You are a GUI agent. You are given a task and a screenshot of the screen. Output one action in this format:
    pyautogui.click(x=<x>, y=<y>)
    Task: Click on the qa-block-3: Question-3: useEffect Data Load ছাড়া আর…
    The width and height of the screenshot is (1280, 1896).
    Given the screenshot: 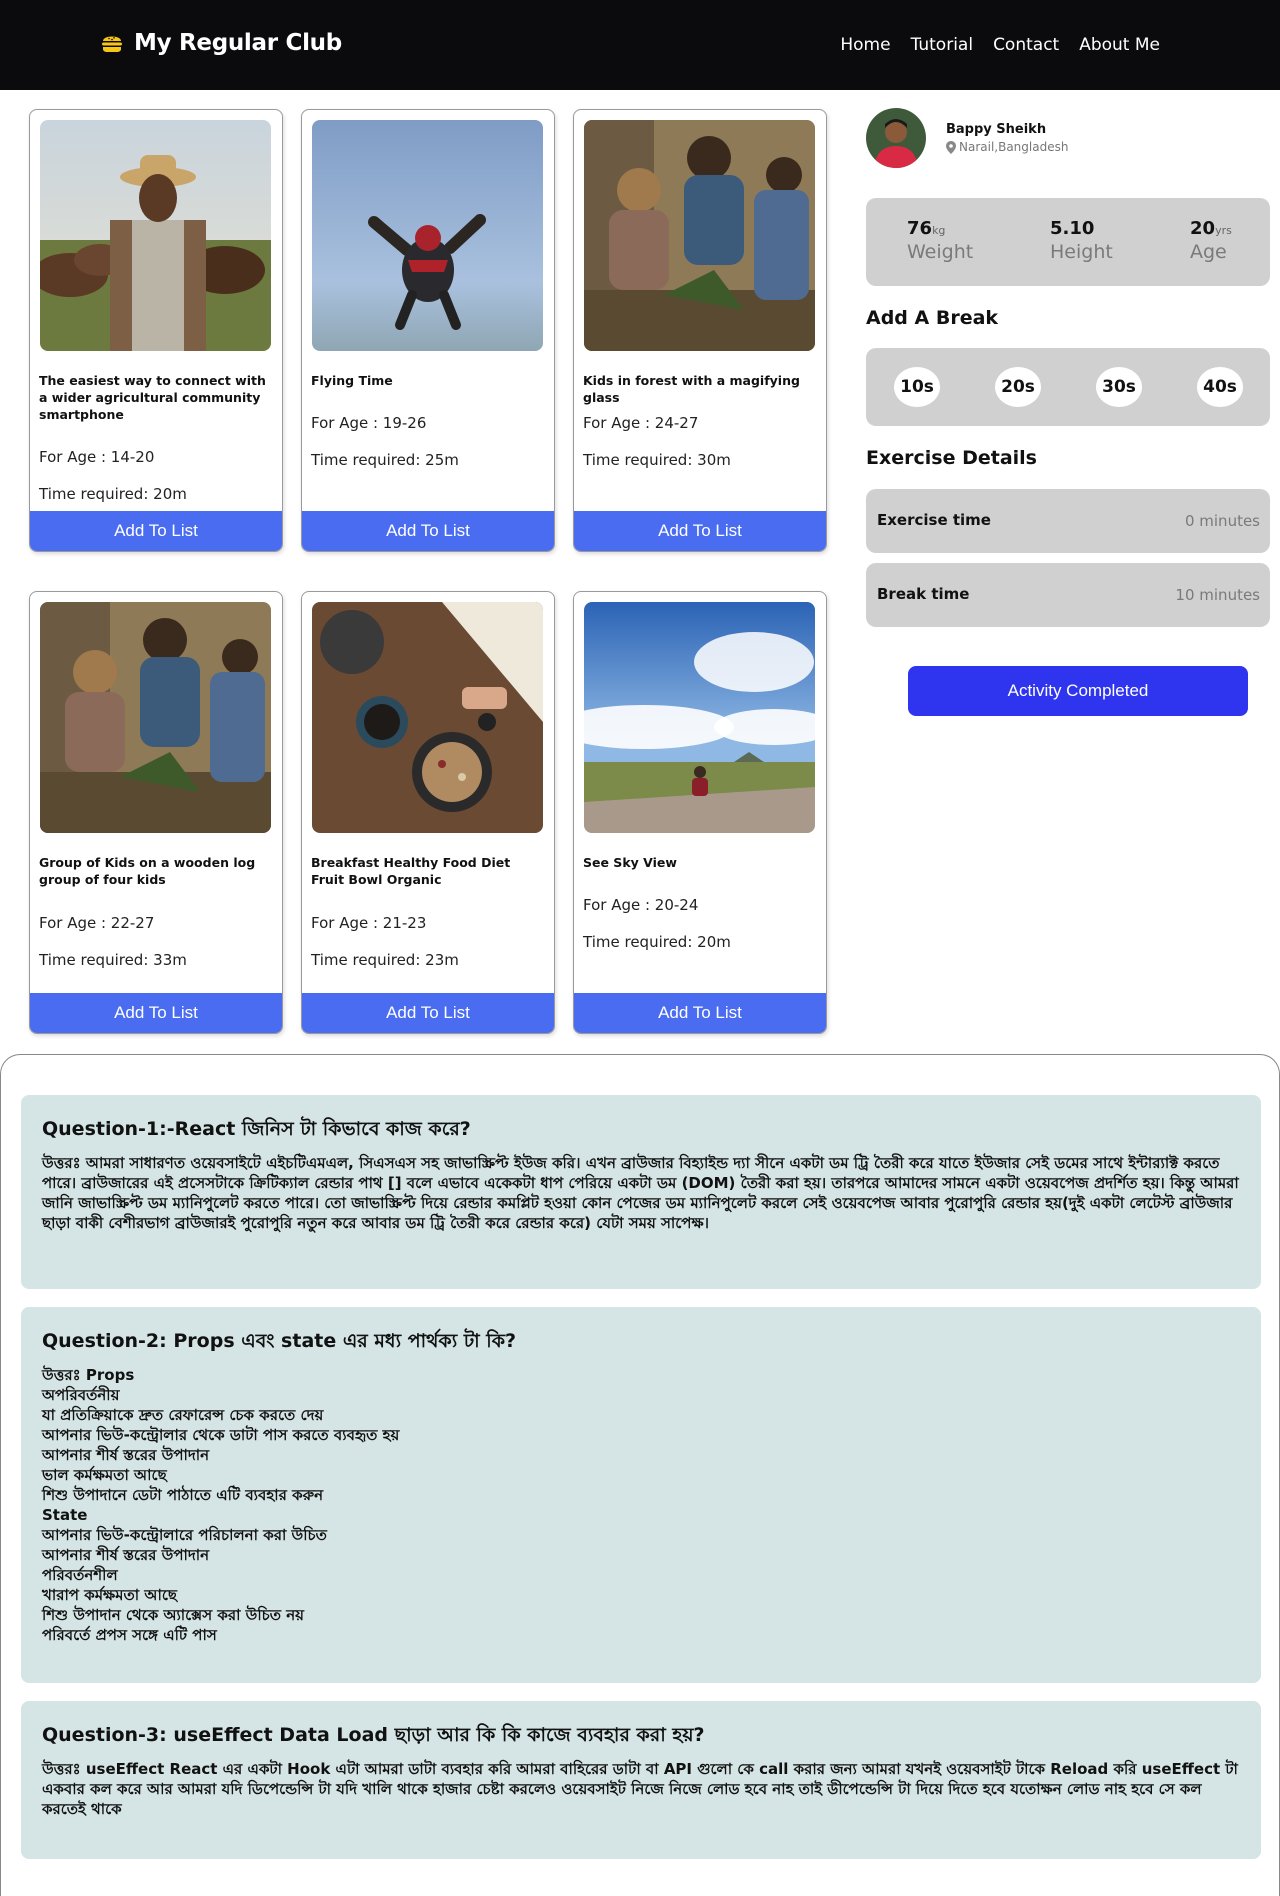 What is the action you would take?
    pyautogui.click(x=641, y=1780)
    